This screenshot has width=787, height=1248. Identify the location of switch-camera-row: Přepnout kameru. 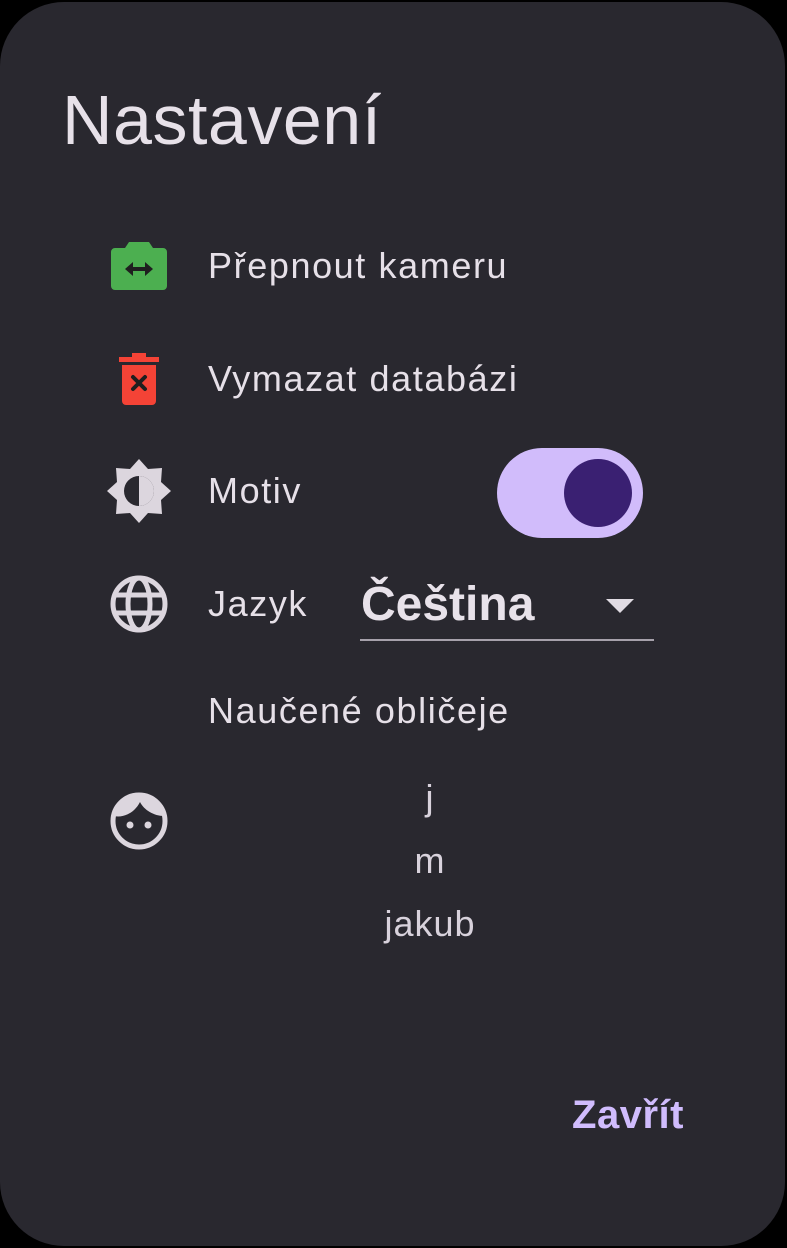
(386, 266).